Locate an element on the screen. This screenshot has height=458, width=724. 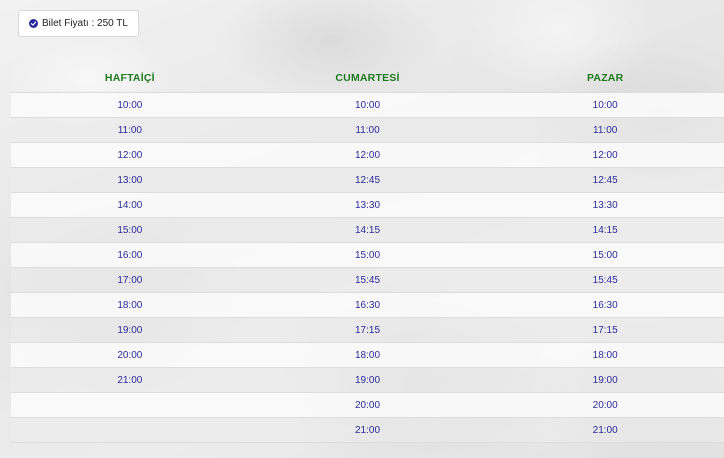
table-row: 14:00 13:30 13:30 is located at coordinates (367, 204).